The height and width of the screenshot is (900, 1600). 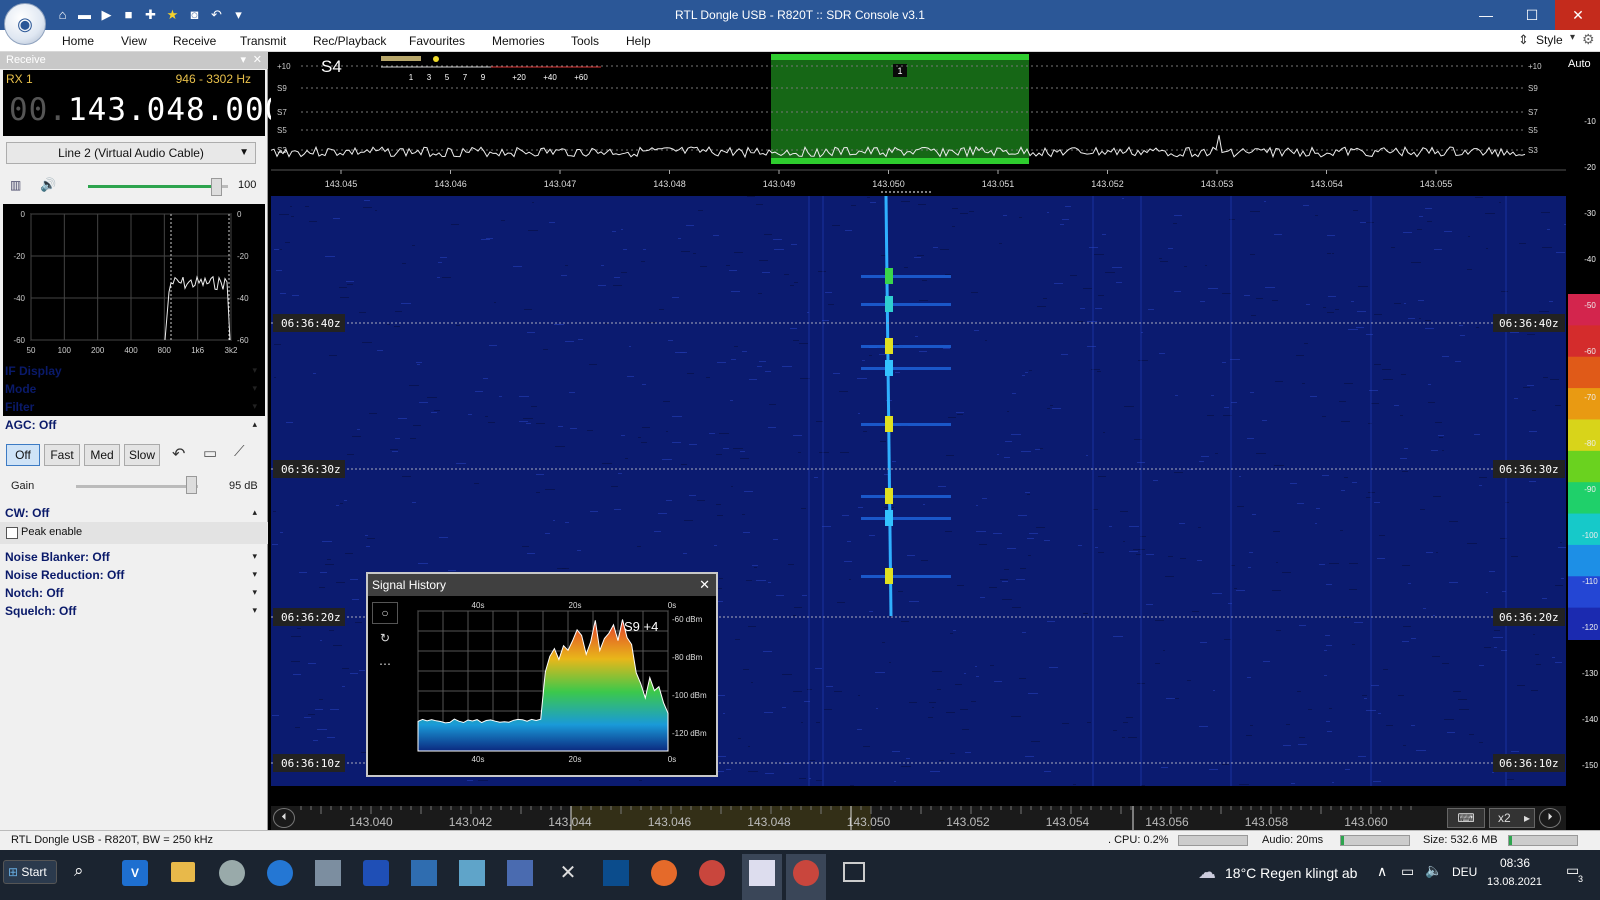 I want to click on section-filter: Filter, so click(x=19, y=407).